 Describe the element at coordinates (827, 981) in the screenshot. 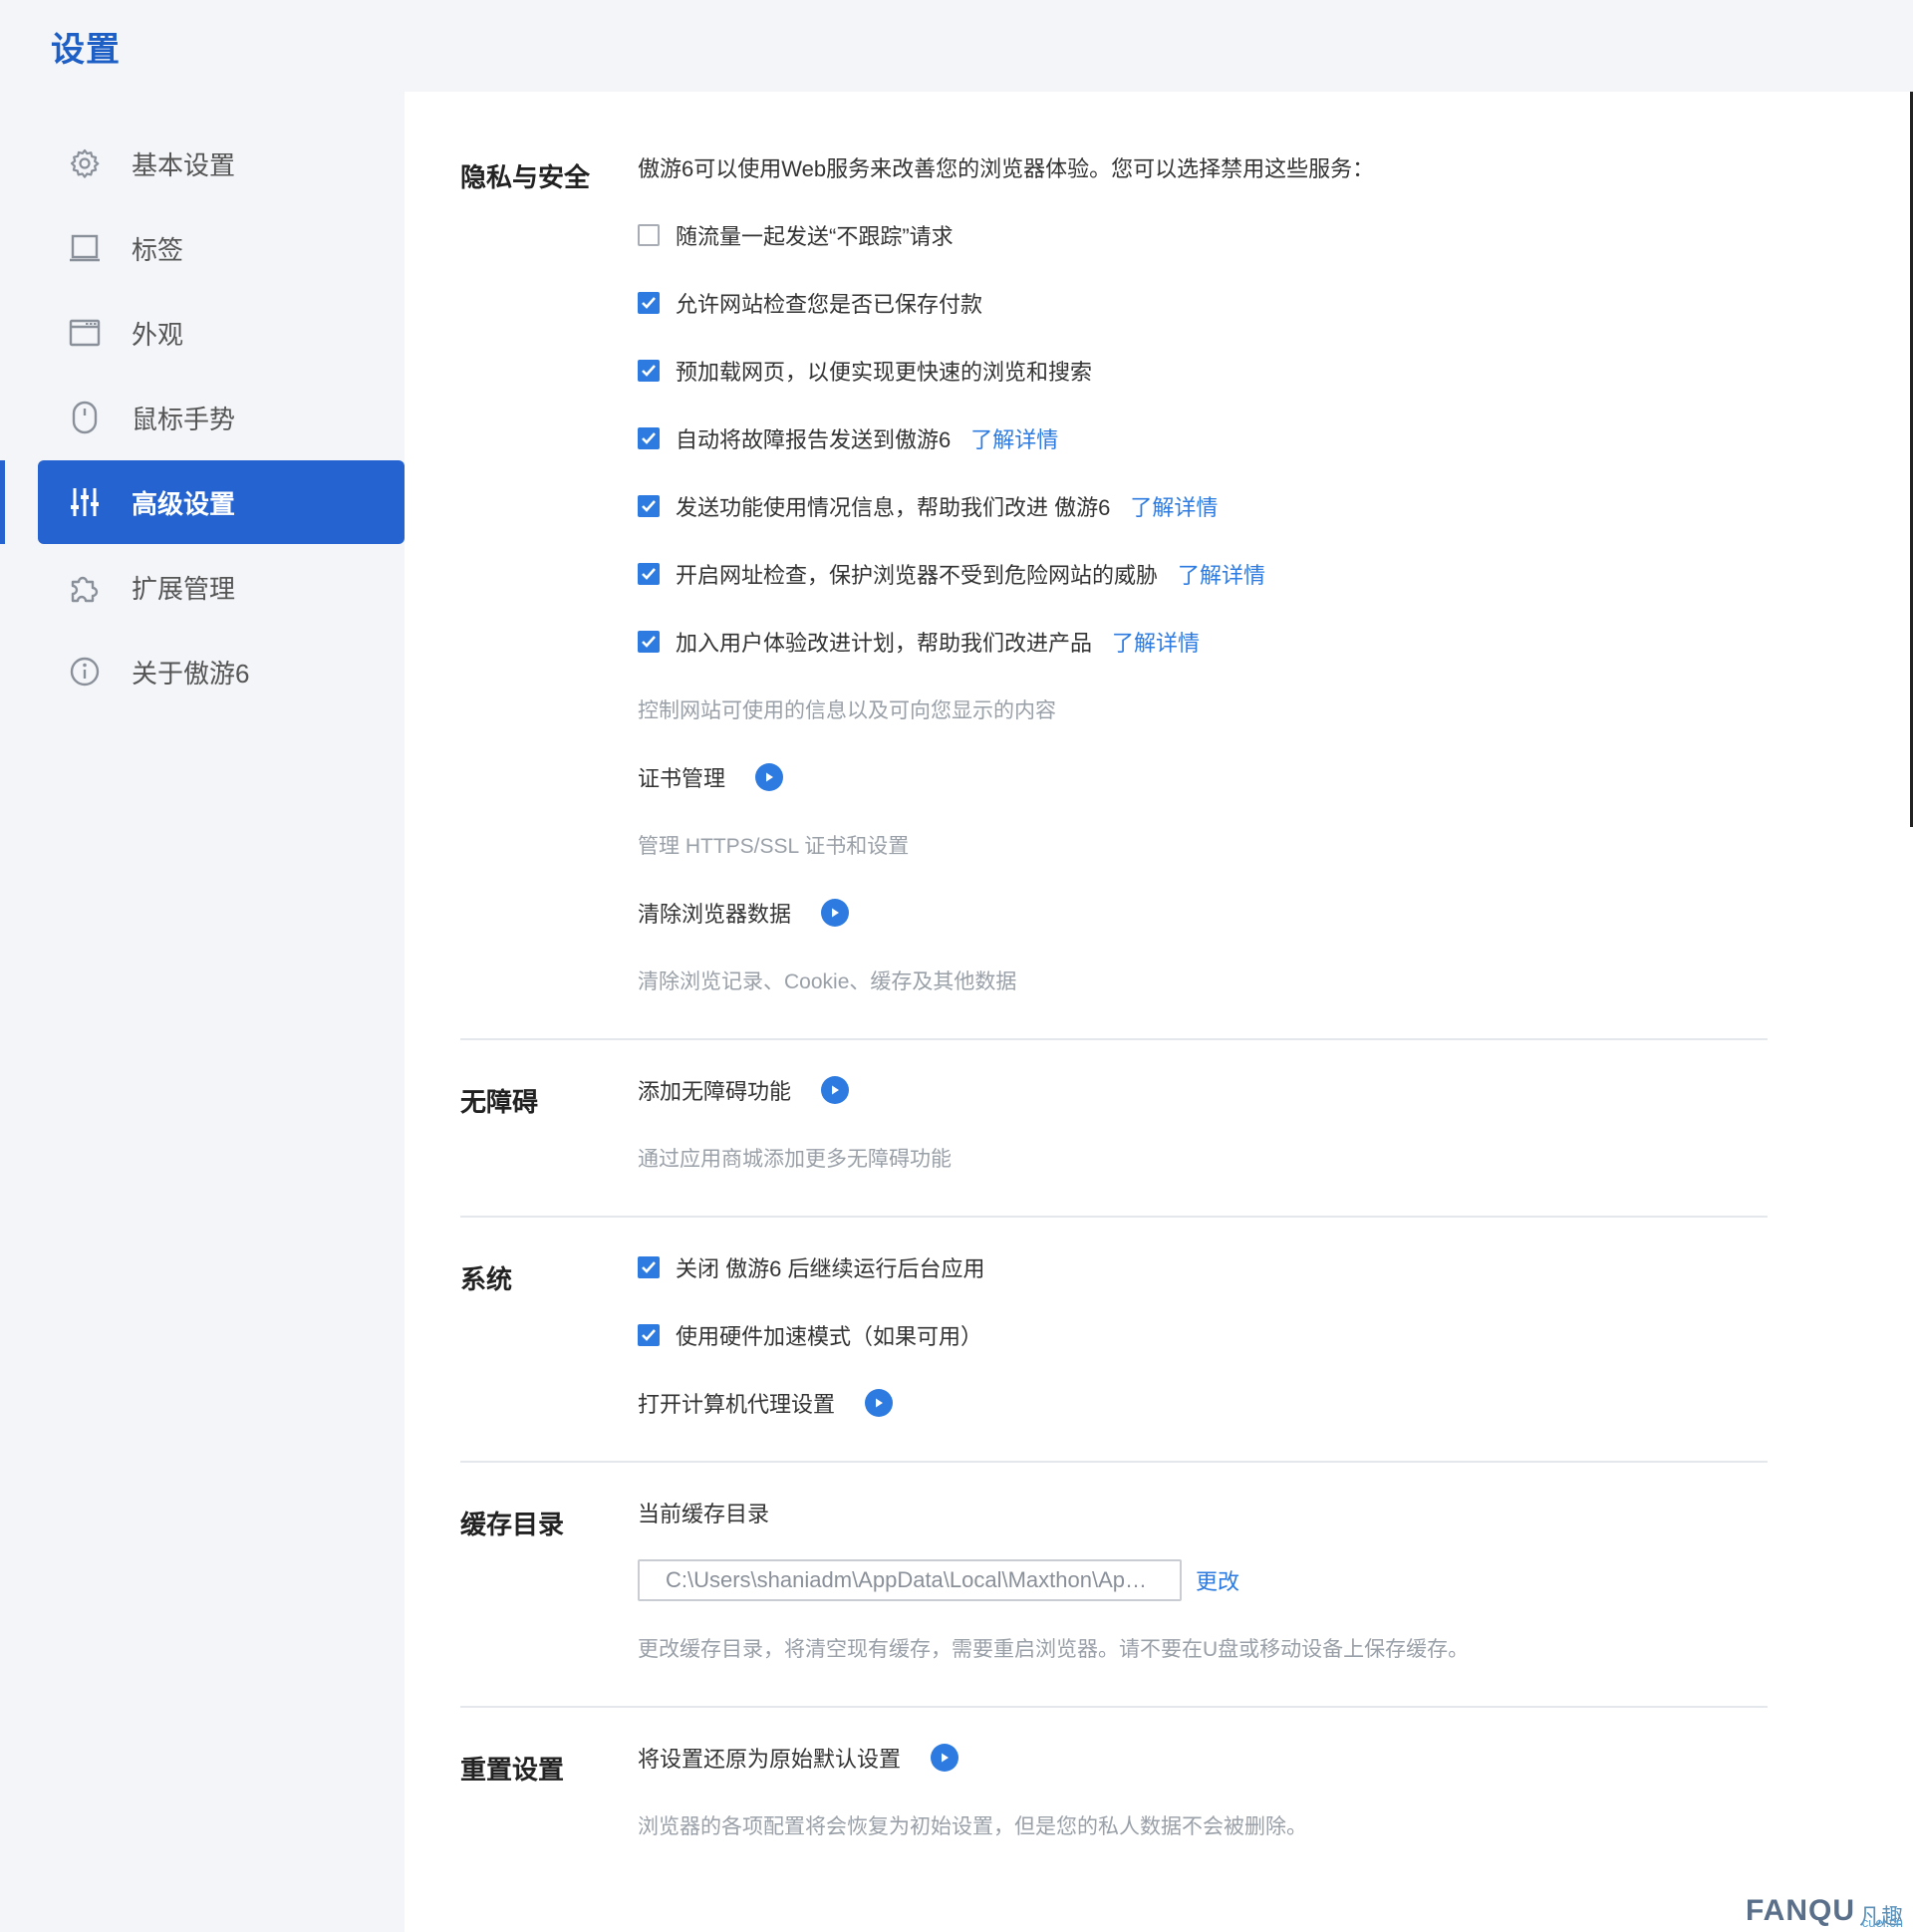

I see `clear-data-desc: 清除浏览记录、Cookie、缓存及其他数据` at that location.